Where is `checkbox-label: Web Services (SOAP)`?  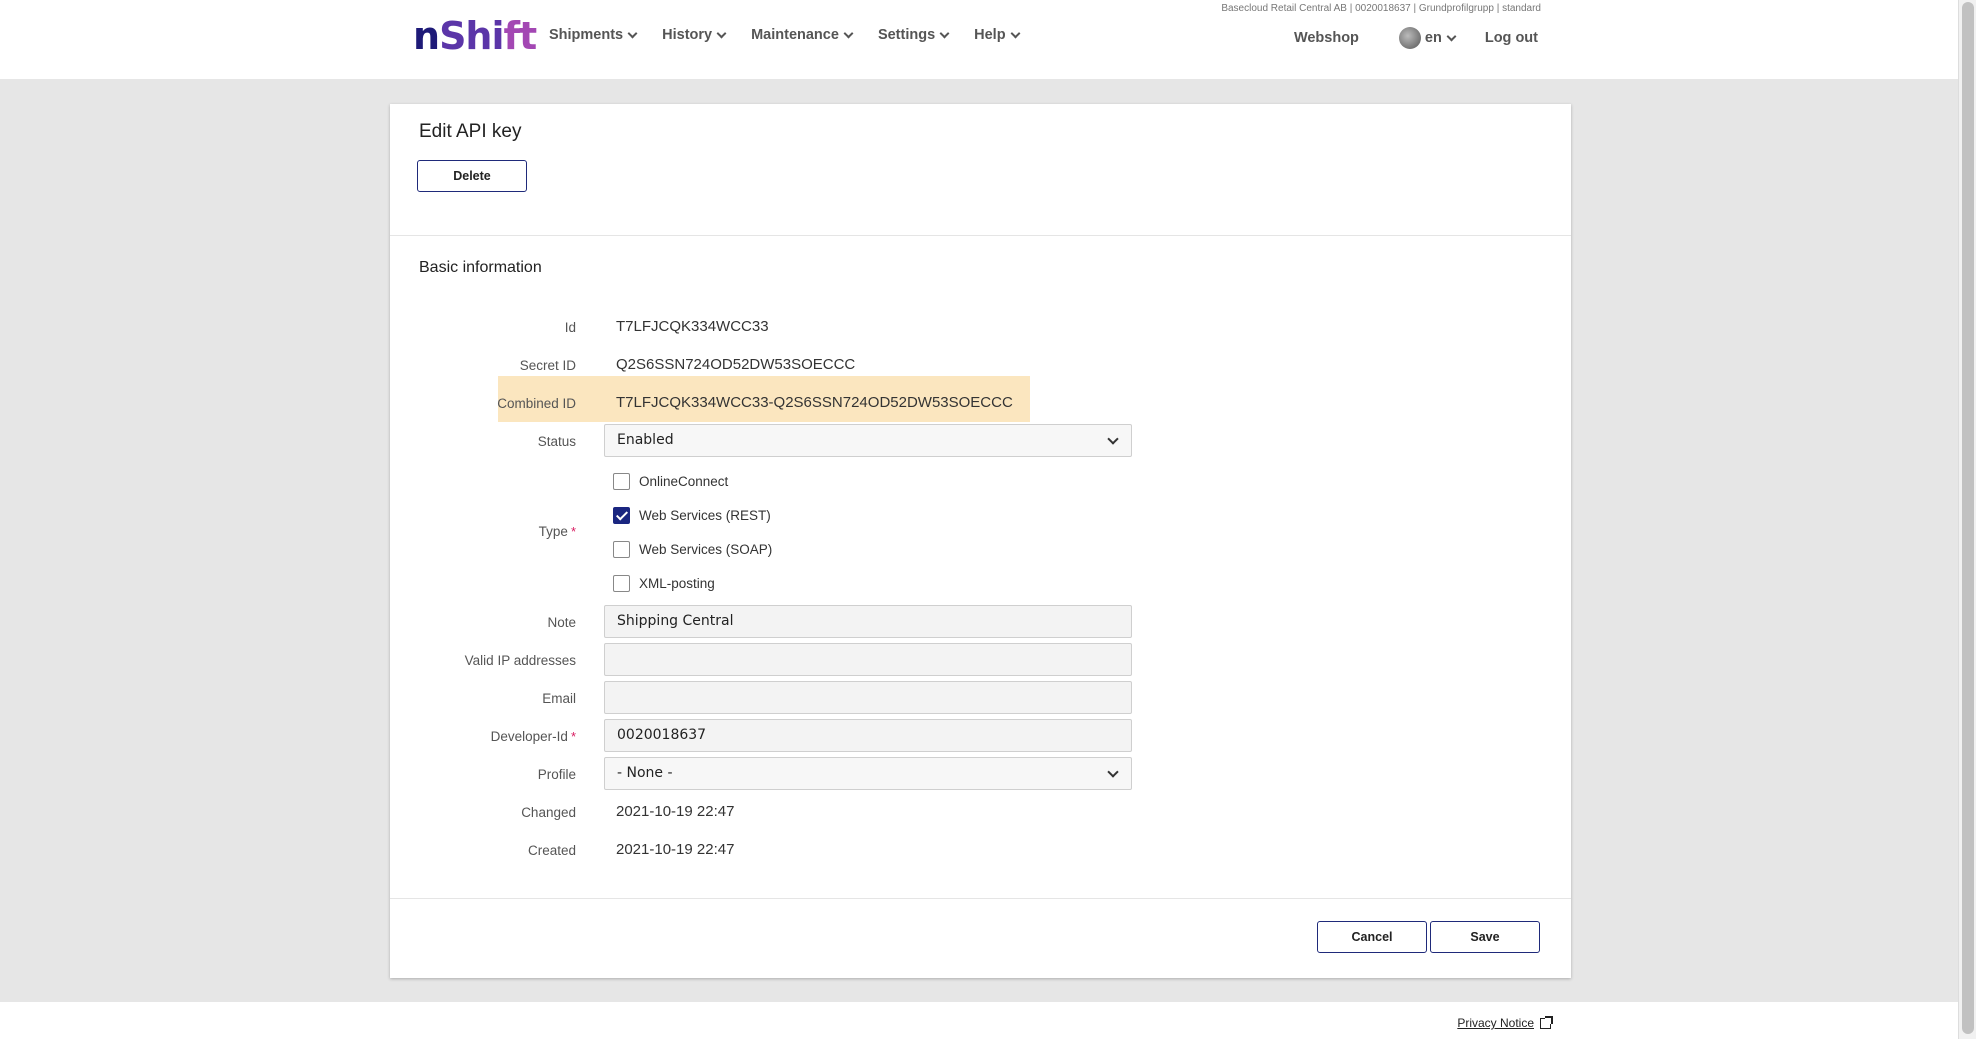 checkbox-label: Web Services (SOAP) is located at coordinates (706, 549).